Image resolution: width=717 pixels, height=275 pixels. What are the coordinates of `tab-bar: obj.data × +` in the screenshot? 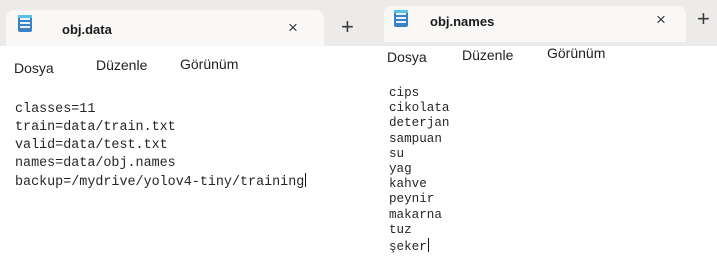 It's located at (190, 23).